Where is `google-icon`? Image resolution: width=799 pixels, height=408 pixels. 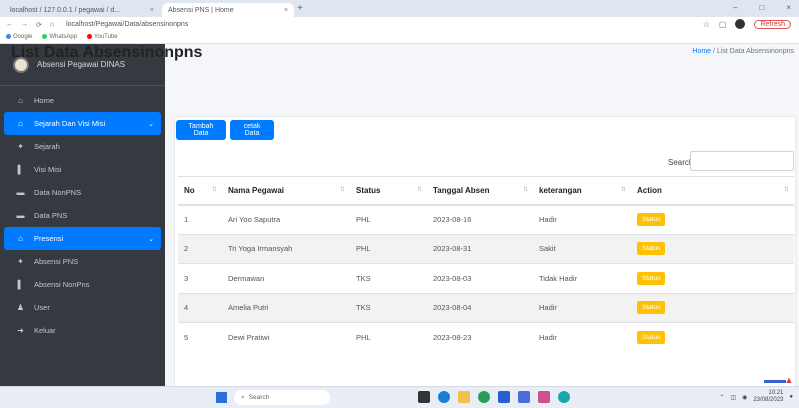
google-icon is located at coordinates (8, 37).